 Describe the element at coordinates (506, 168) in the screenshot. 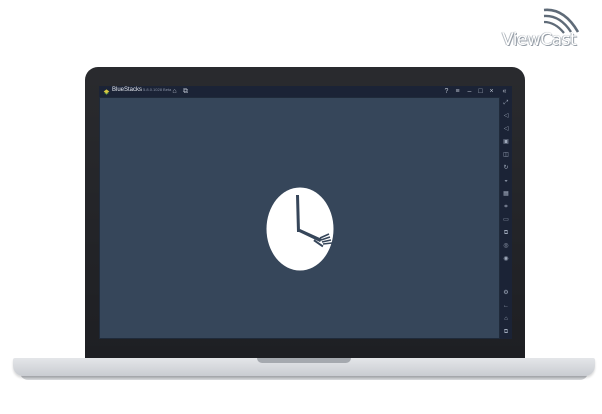

I see `rotate-icon: ↻` at that location.